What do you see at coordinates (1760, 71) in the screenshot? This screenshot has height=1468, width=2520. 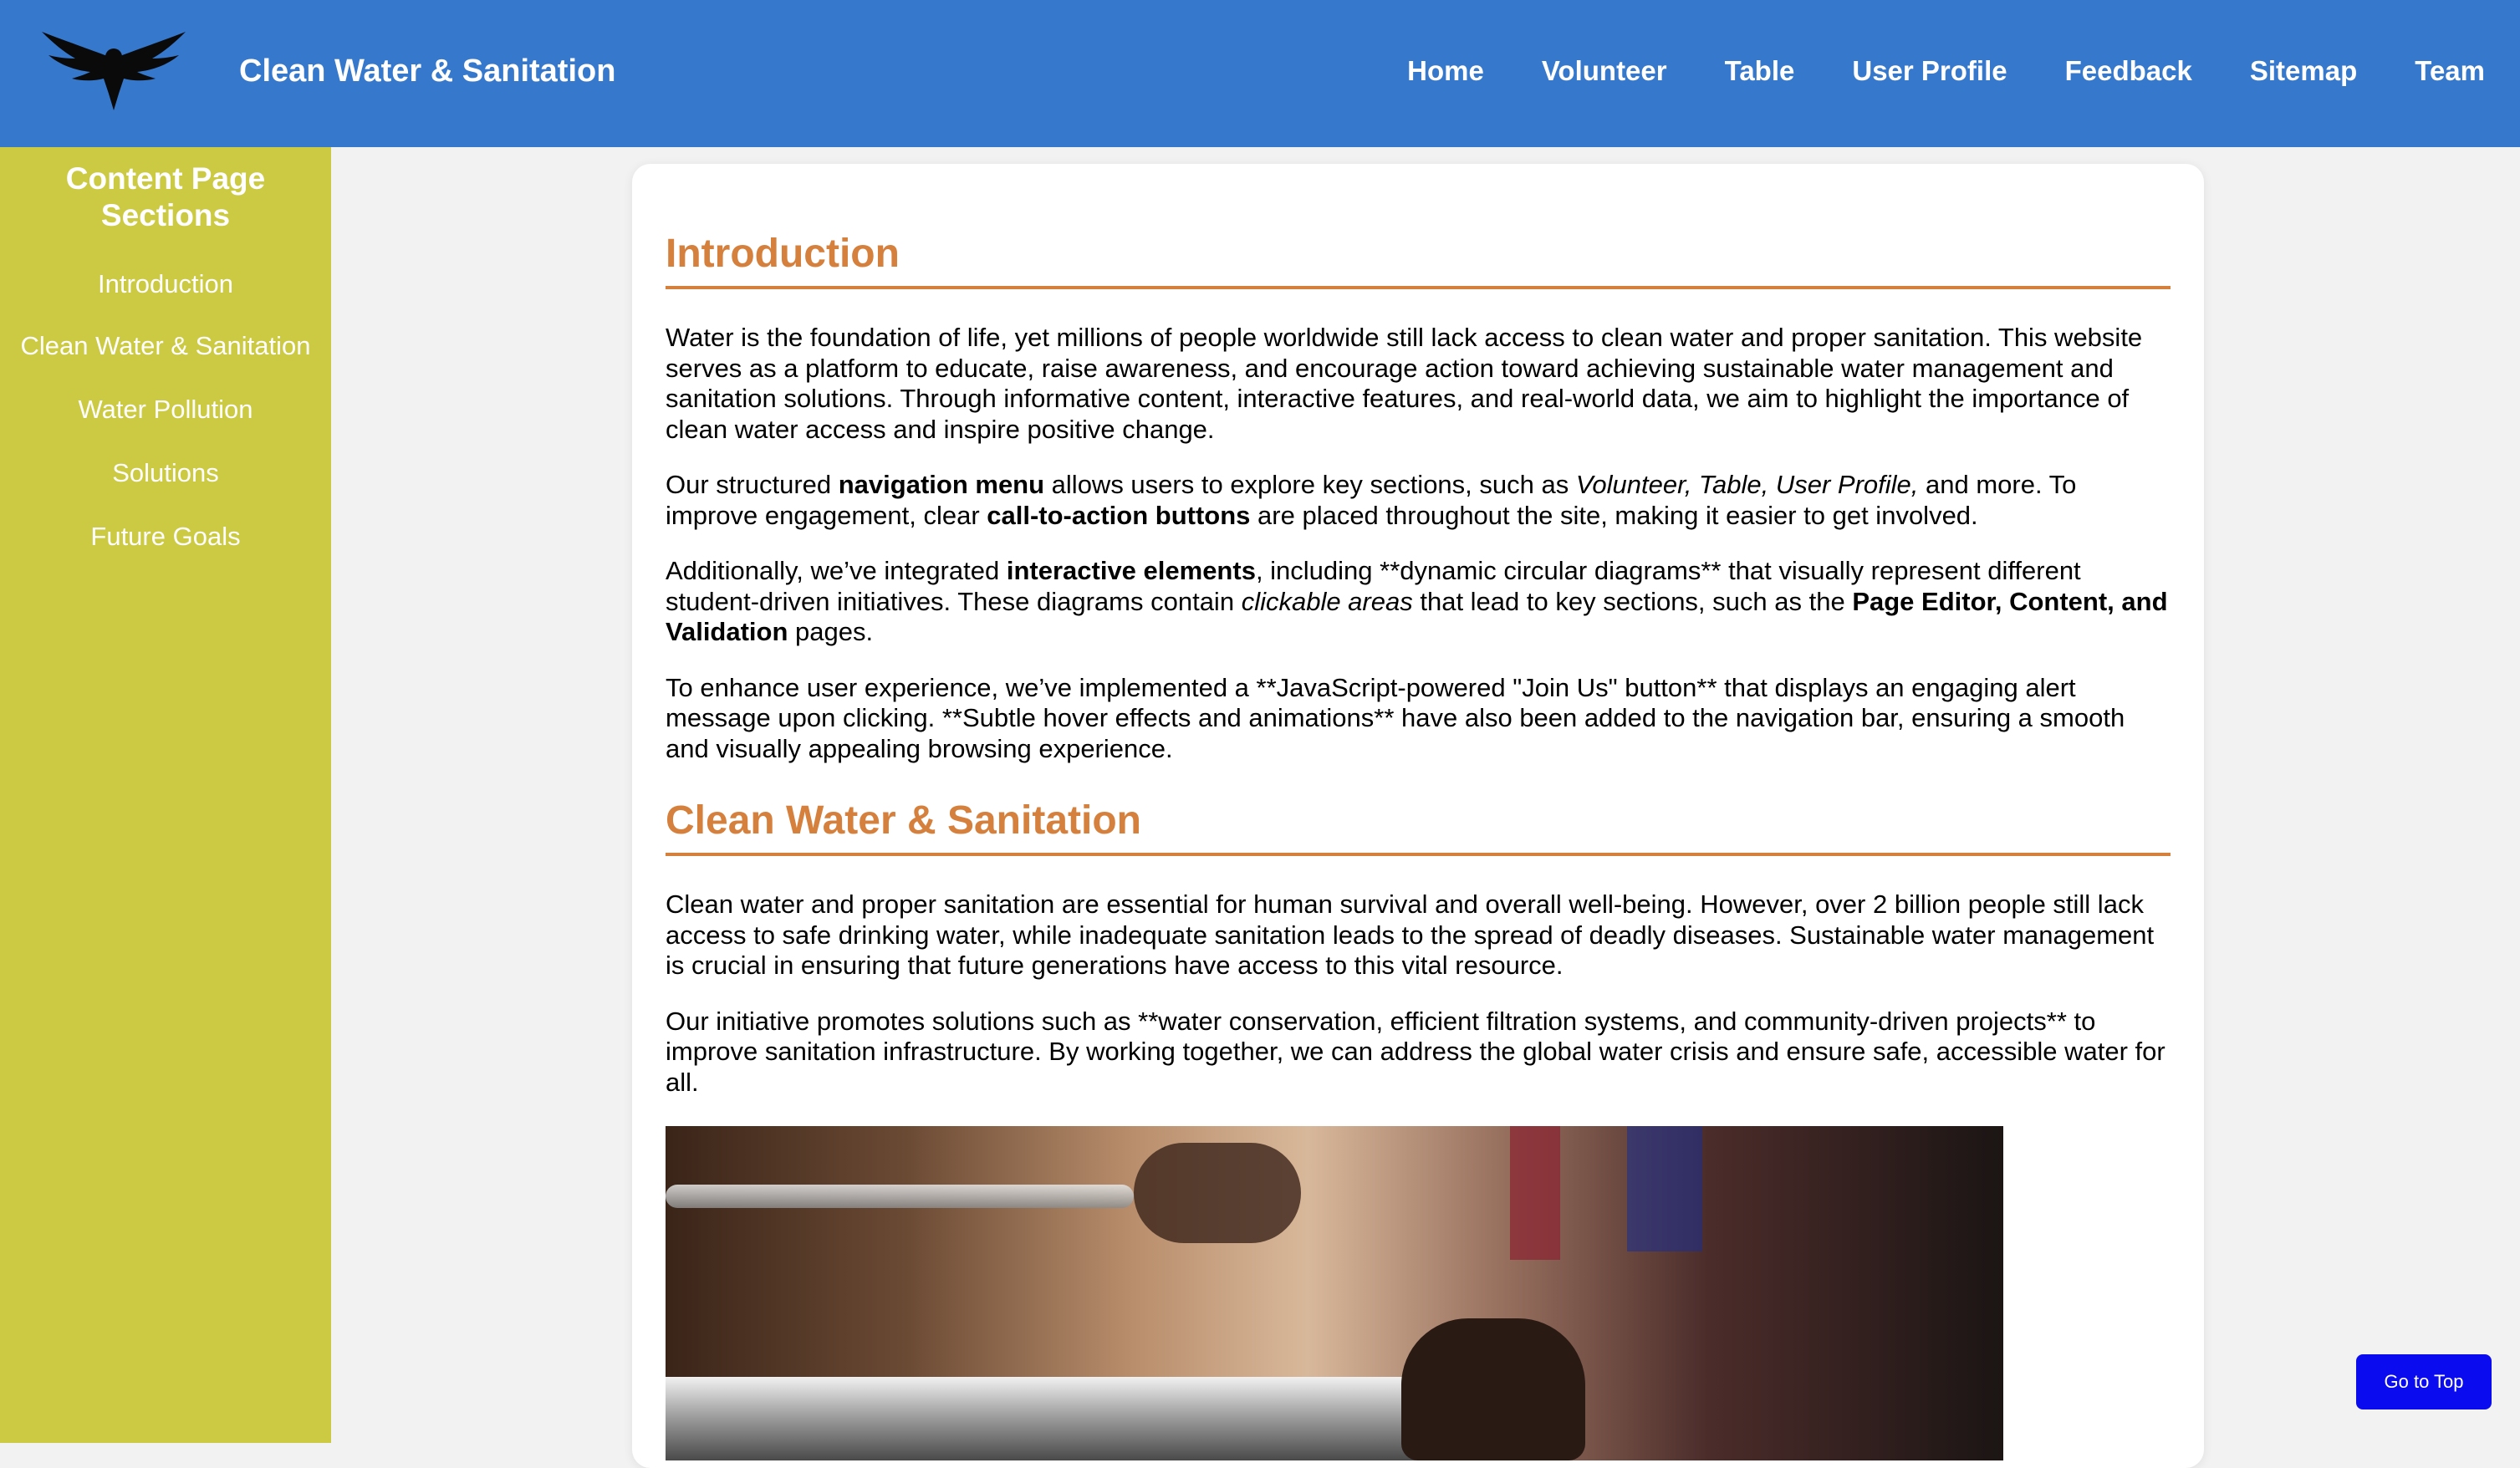 I see `nav-table: Table` at bounding box center [1760, 71].